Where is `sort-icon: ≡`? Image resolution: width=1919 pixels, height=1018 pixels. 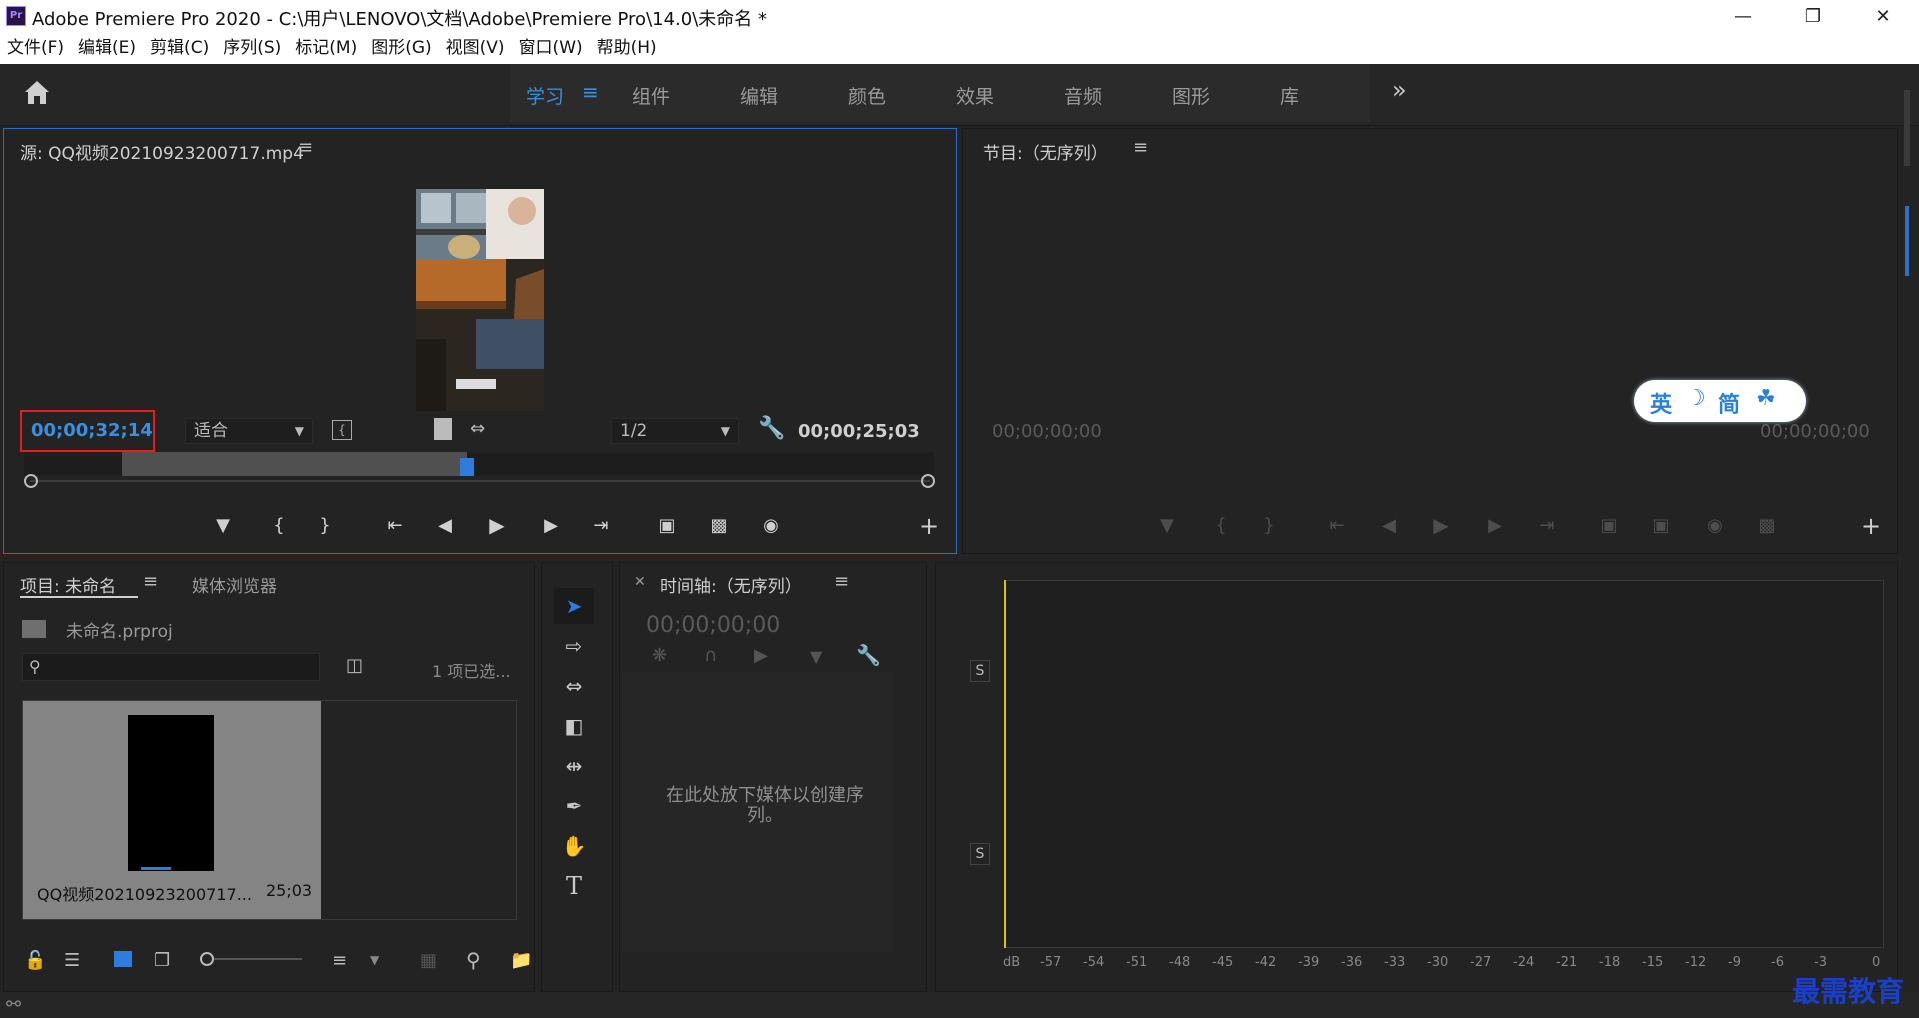 sort-icon: ≡ is located at coordinates (339, 960).